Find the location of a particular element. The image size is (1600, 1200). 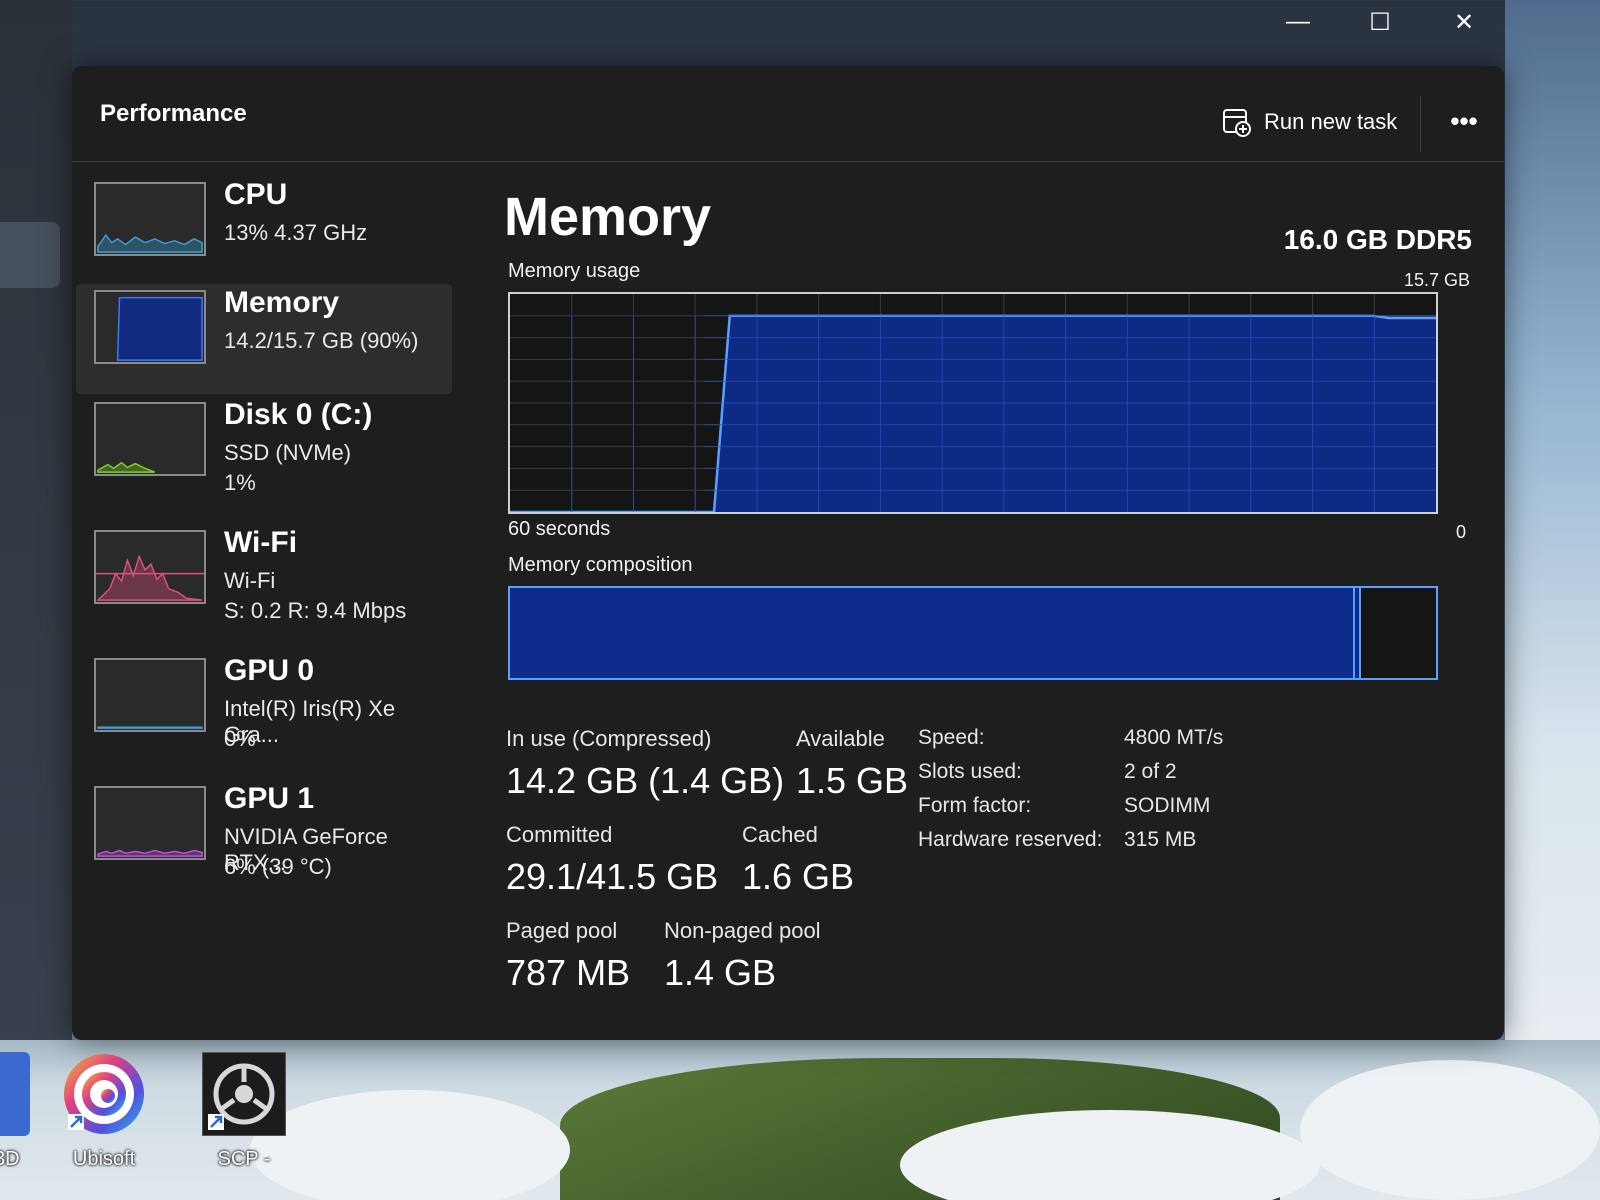

section-title: Memory is located at coordinates (608, 217).